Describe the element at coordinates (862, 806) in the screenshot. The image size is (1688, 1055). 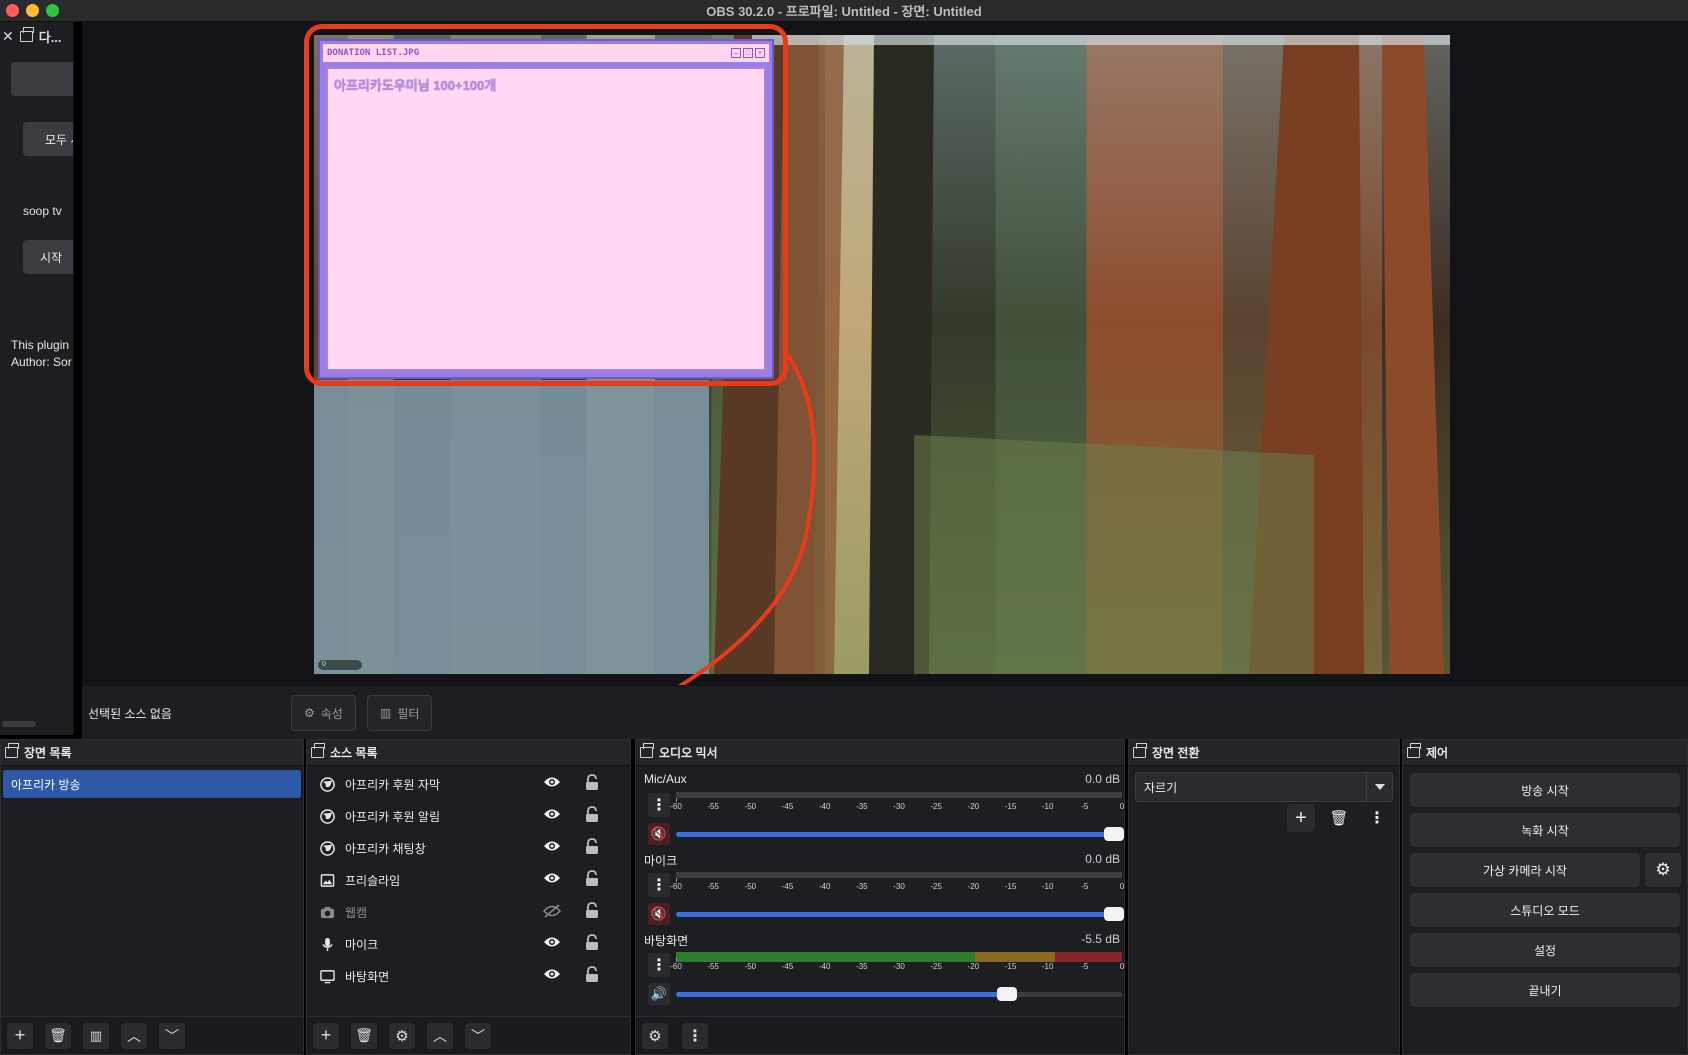
I see `meter-scale-label: -35` at that location.